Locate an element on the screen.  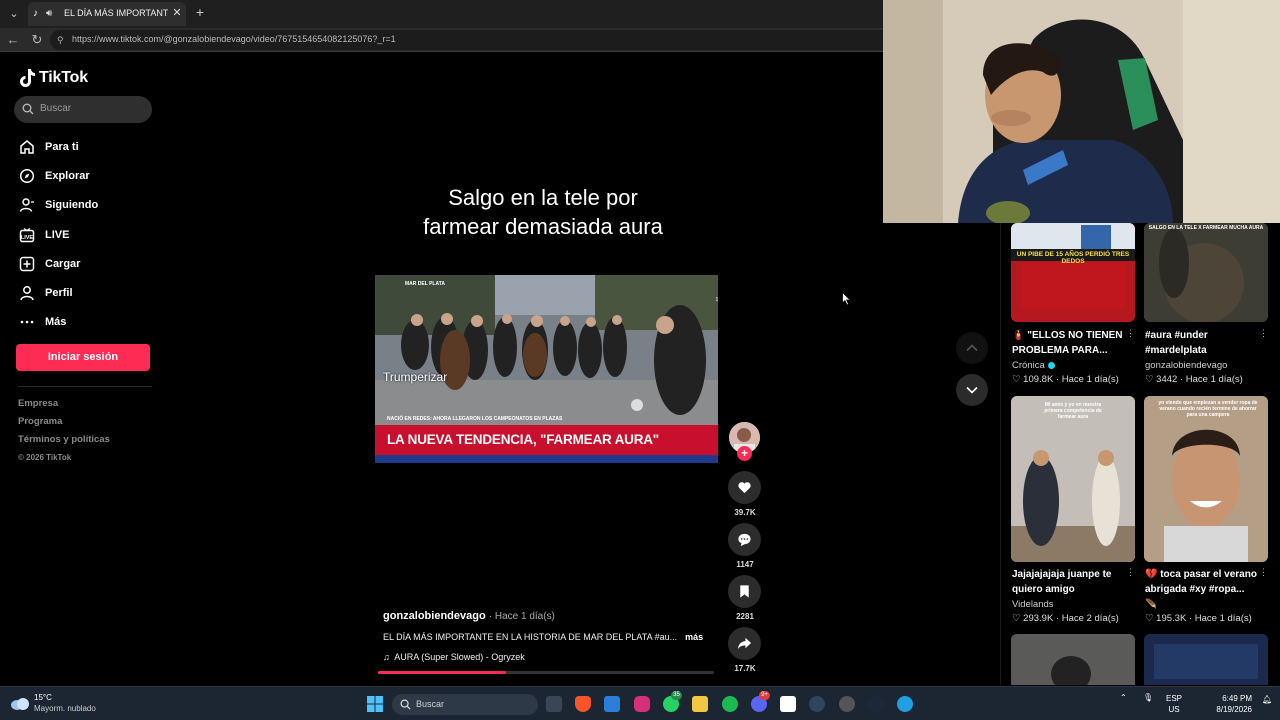
weather-temp: 15°C is located at coordinates (43, 697).